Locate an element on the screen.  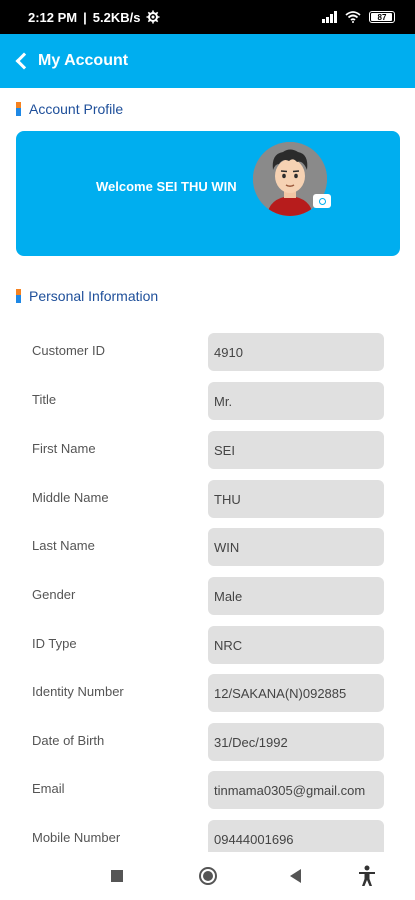
field-label: Title is located at coordinates (44, 399).